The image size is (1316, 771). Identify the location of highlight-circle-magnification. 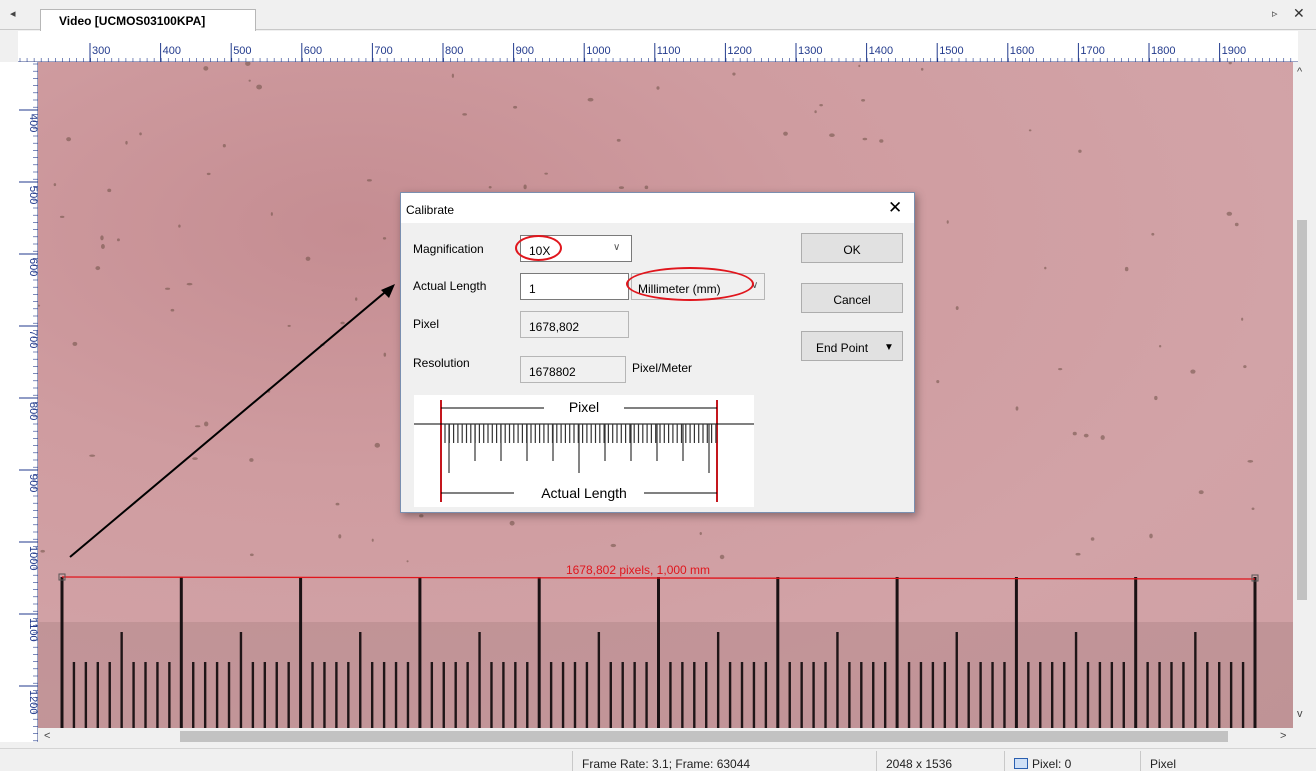
(538, 248).